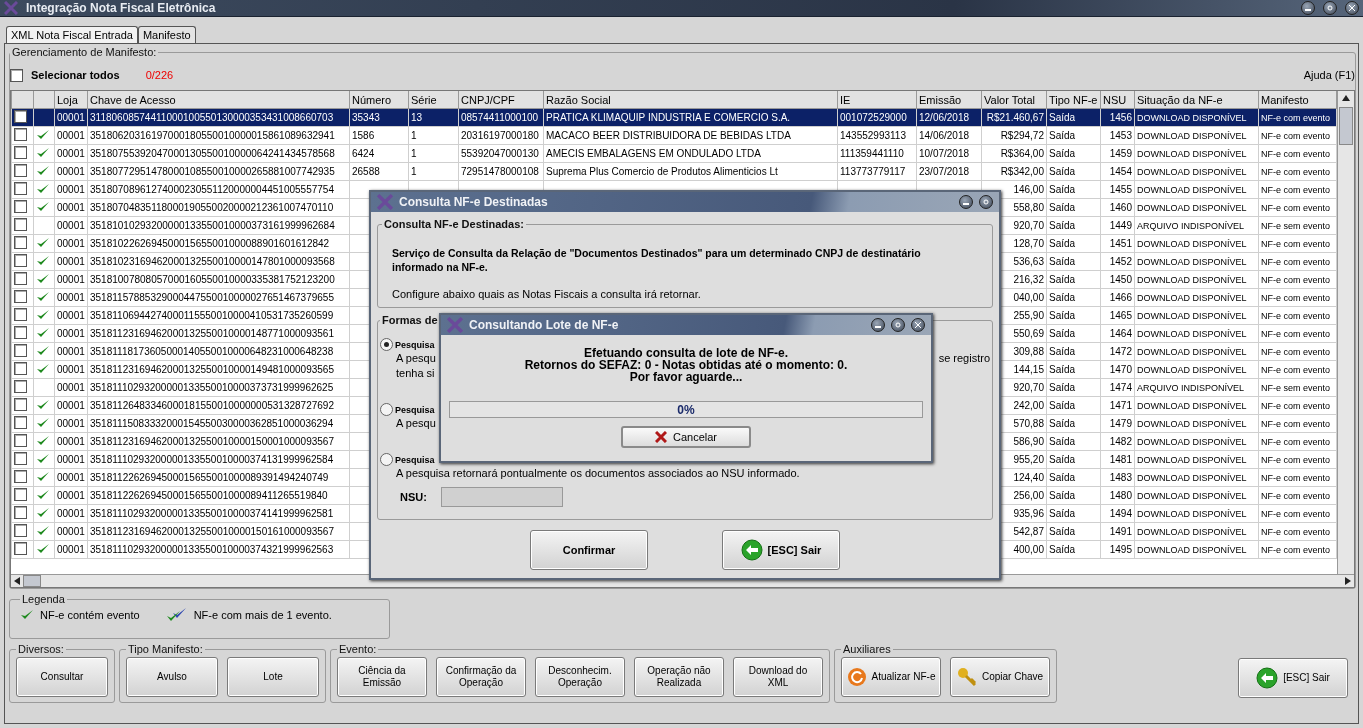 This screenshot has width=1363, height=728. I want to click on column-header: Loja, so click(71, 100).